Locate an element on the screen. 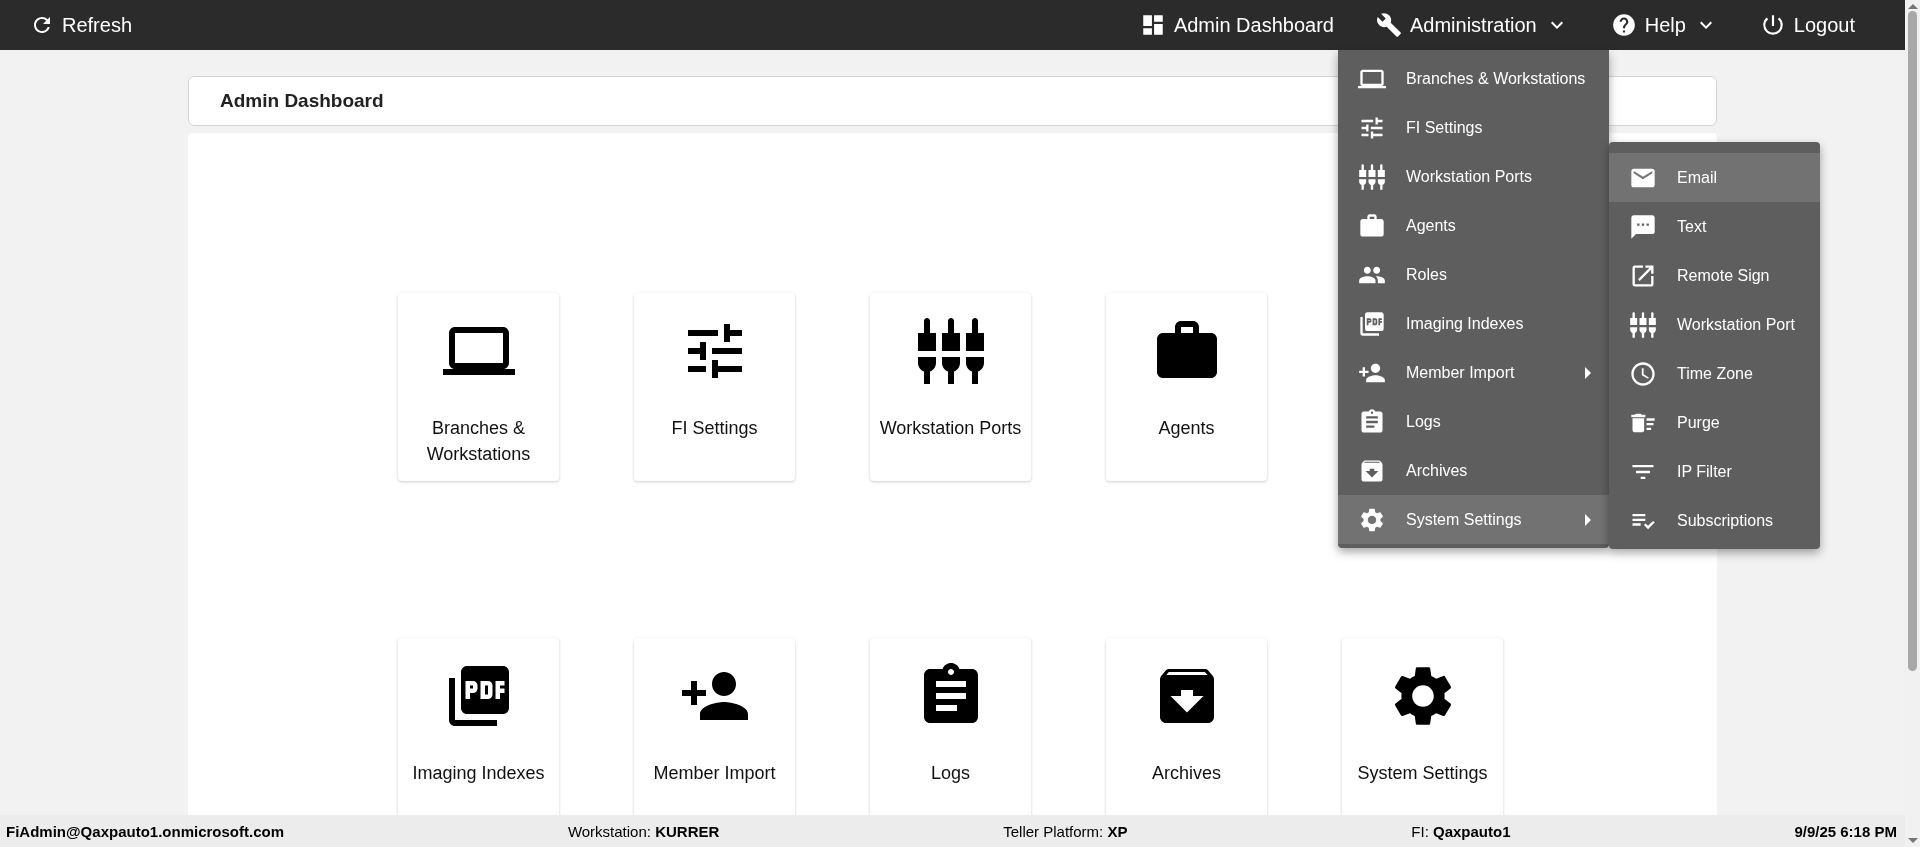  wrench-icon is located at coordinates (1388, 25).